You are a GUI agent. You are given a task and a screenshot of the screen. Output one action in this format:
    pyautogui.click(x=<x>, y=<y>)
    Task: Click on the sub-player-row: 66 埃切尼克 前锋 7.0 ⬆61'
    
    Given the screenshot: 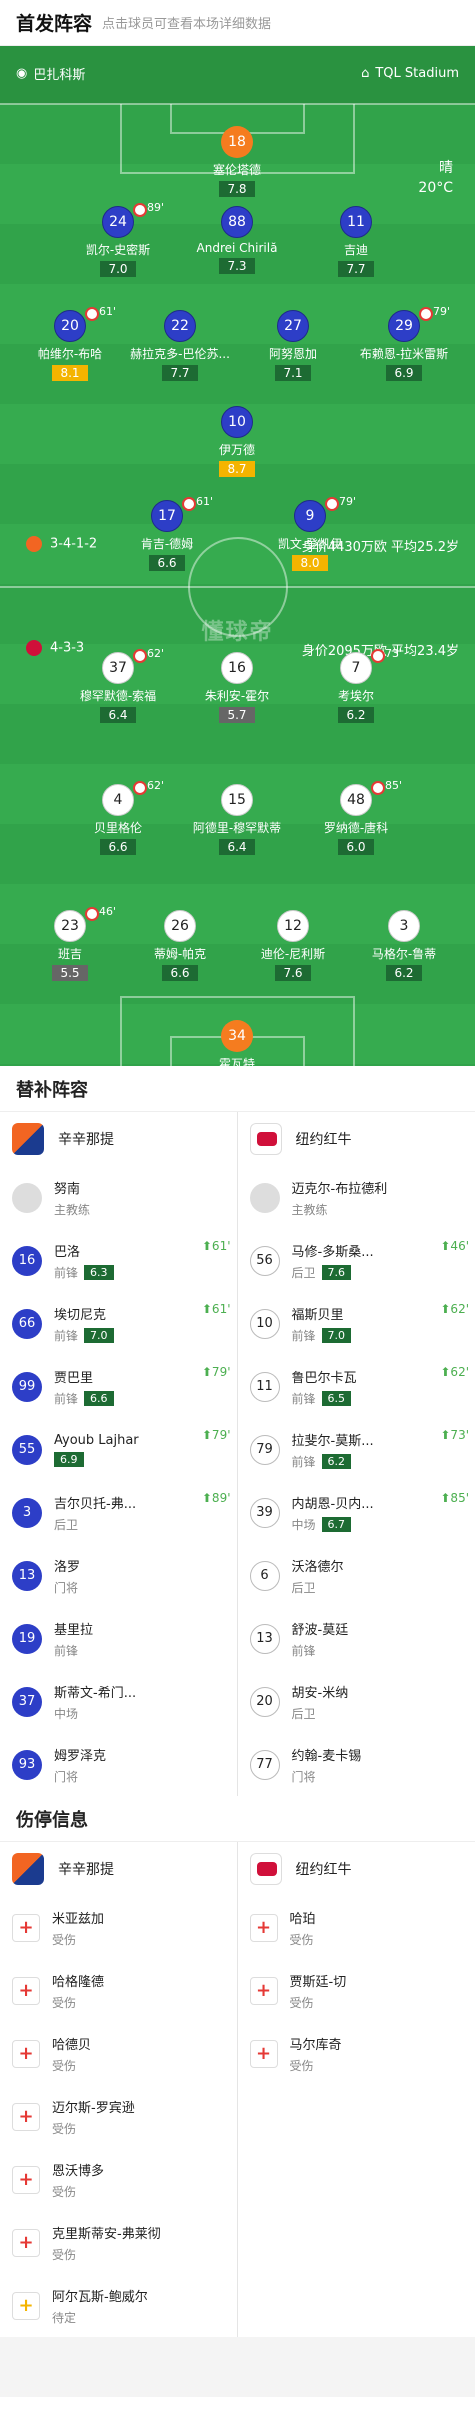 What is the action you would take?
    pyautogui.click(x=118, y=1323)
    